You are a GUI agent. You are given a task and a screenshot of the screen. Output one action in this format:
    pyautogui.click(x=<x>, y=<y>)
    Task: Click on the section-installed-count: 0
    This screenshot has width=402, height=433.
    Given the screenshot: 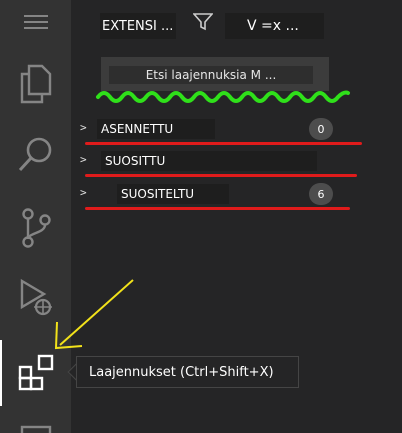 What is the action you would take?
    pyautogui.click(x=321, y=129)
    